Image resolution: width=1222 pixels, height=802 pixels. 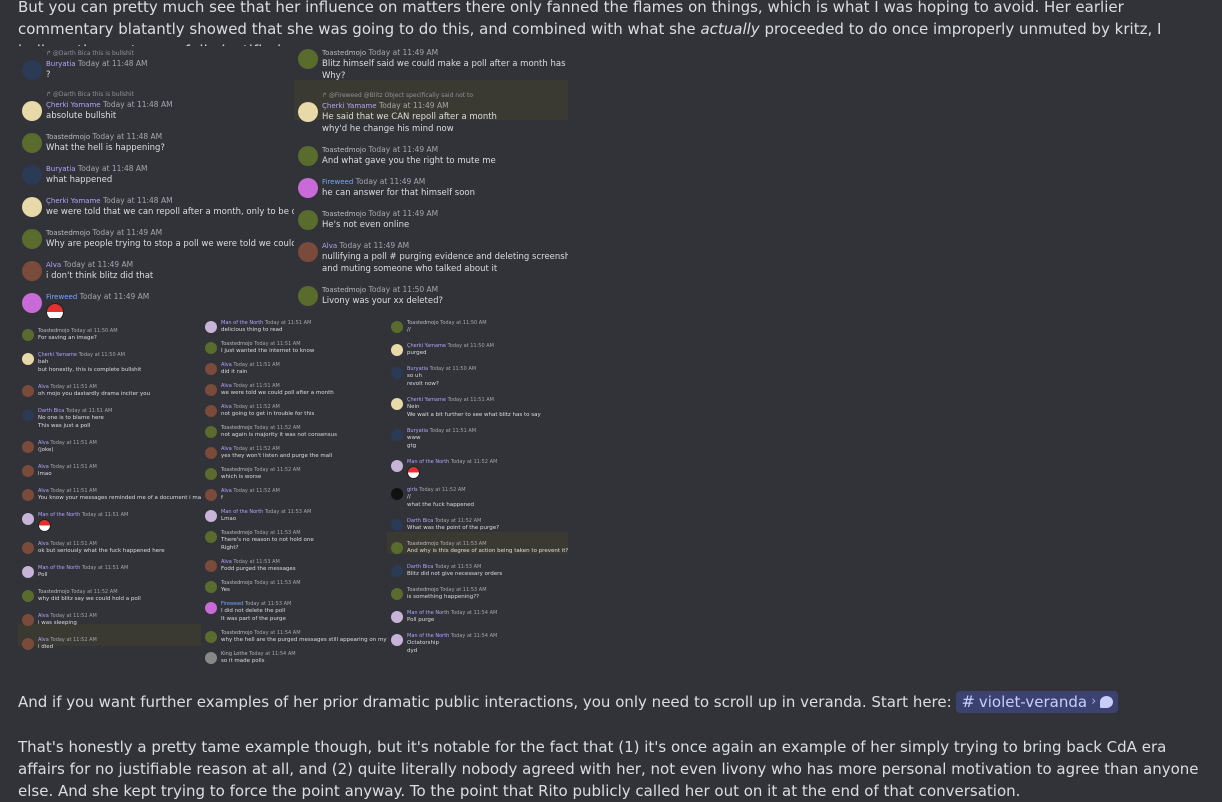 What do you see at coordinates (968, 701) in the screenshot?
I see `hash-icon: #` at bounding box center [968, 701].